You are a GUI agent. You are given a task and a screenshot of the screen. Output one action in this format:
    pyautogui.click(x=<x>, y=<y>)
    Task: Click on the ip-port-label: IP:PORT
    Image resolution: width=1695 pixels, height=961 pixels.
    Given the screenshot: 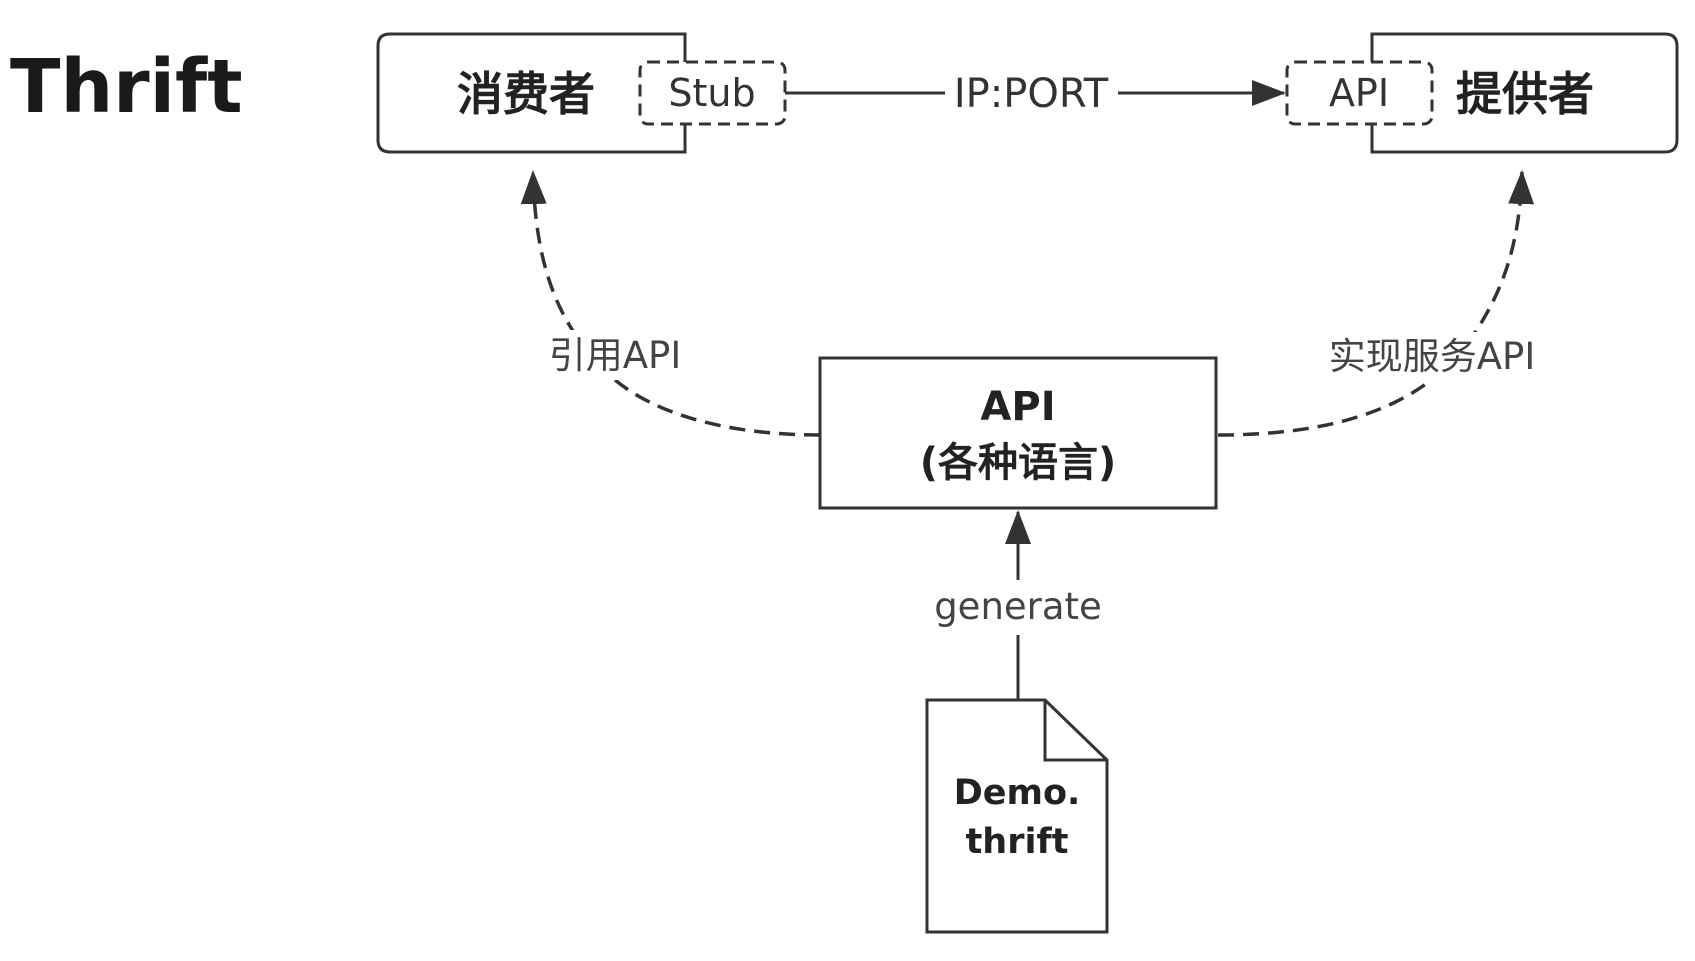 What is the action you would take?
    pyautogui.click(x=1031, y=94)
    